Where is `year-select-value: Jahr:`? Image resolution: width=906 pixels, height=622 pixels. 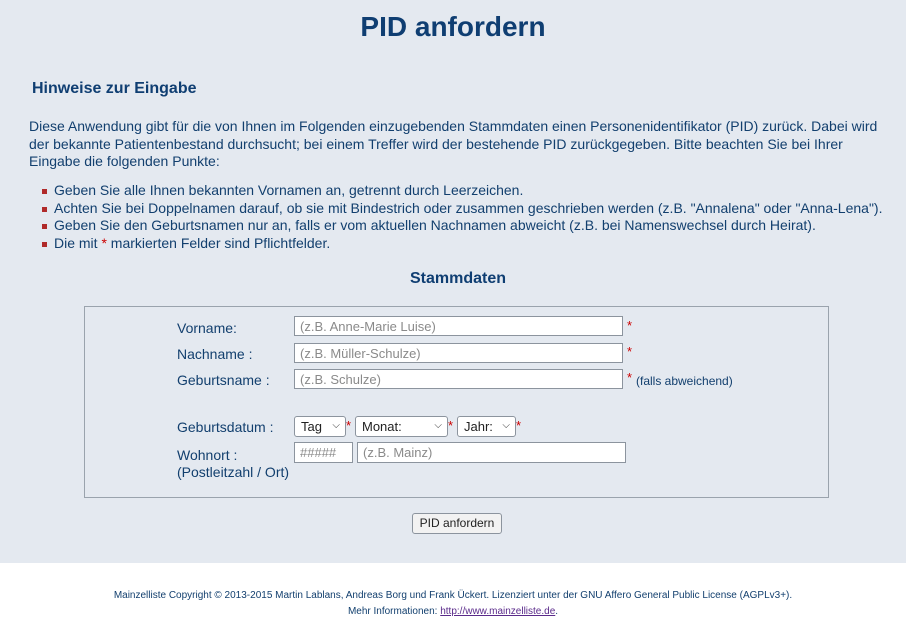 year-select-value: Jahr: is located at coordinates (478, 426).